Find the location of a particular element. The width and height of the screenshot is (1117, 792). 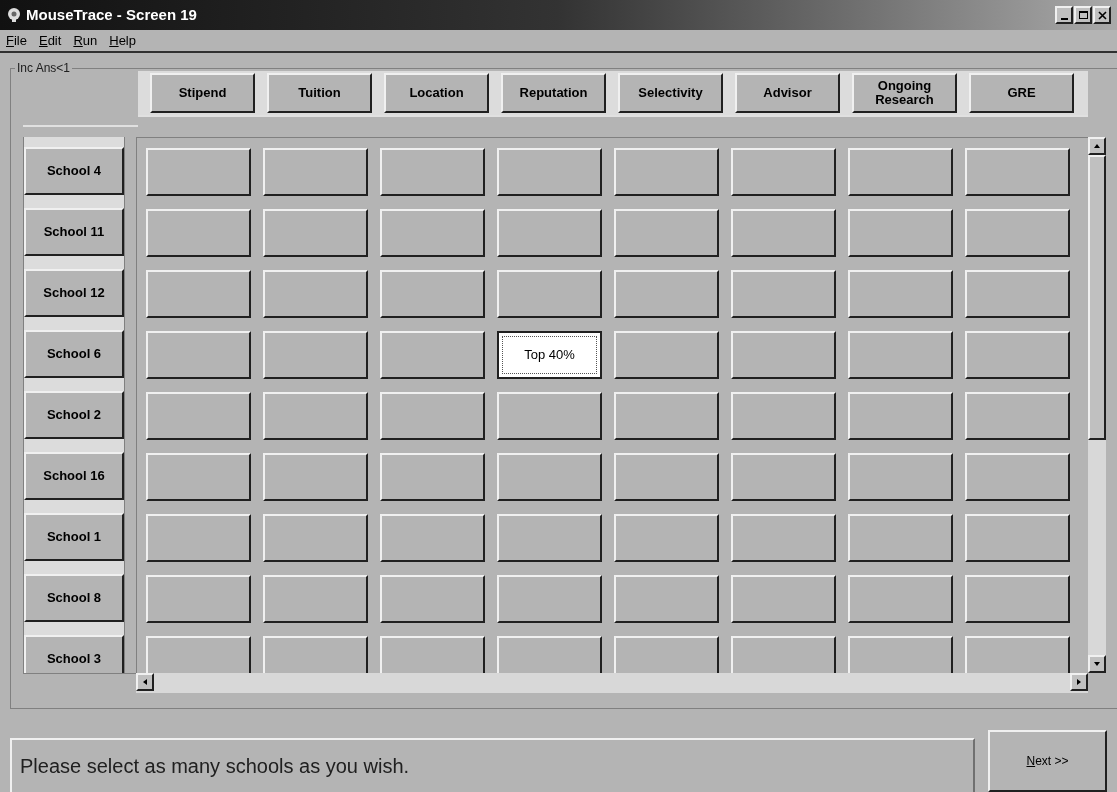

menu-item: Run is located at coordinates (85, 40).